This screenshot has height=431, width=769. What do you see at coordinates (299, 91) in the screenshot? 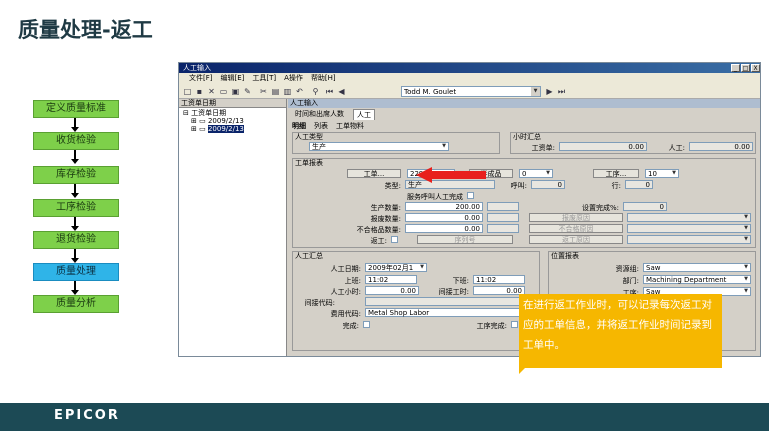
I see `undo-icon: ↶` at bounding box center [299, 91].